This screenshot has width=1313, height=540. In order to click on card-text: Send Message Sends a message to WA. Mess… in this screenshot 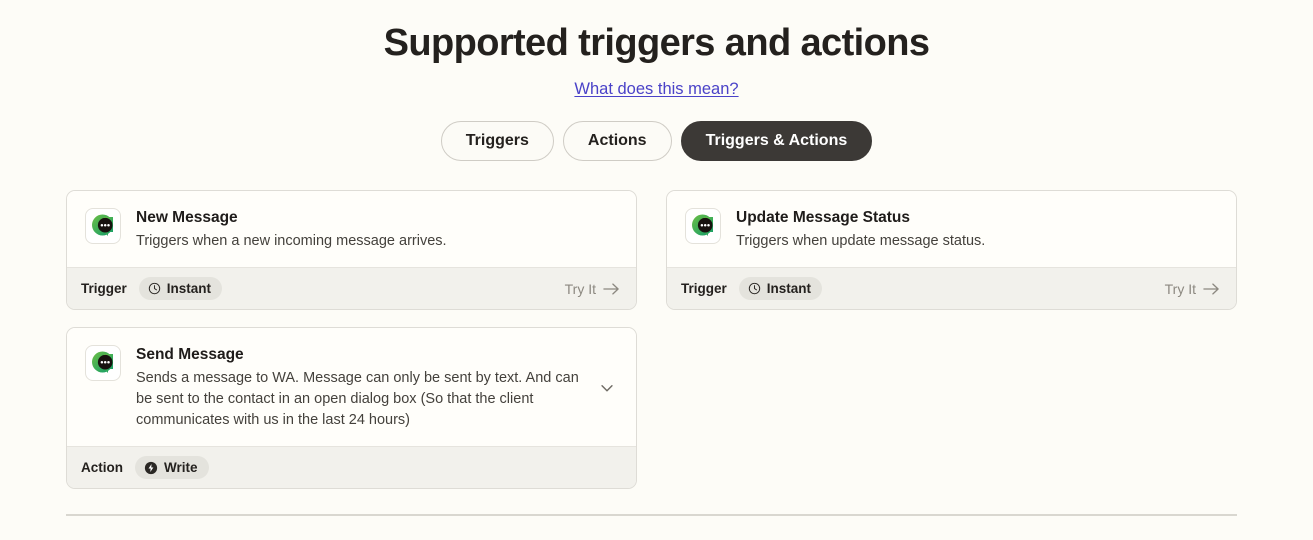, I will do `click(357, 388)`.